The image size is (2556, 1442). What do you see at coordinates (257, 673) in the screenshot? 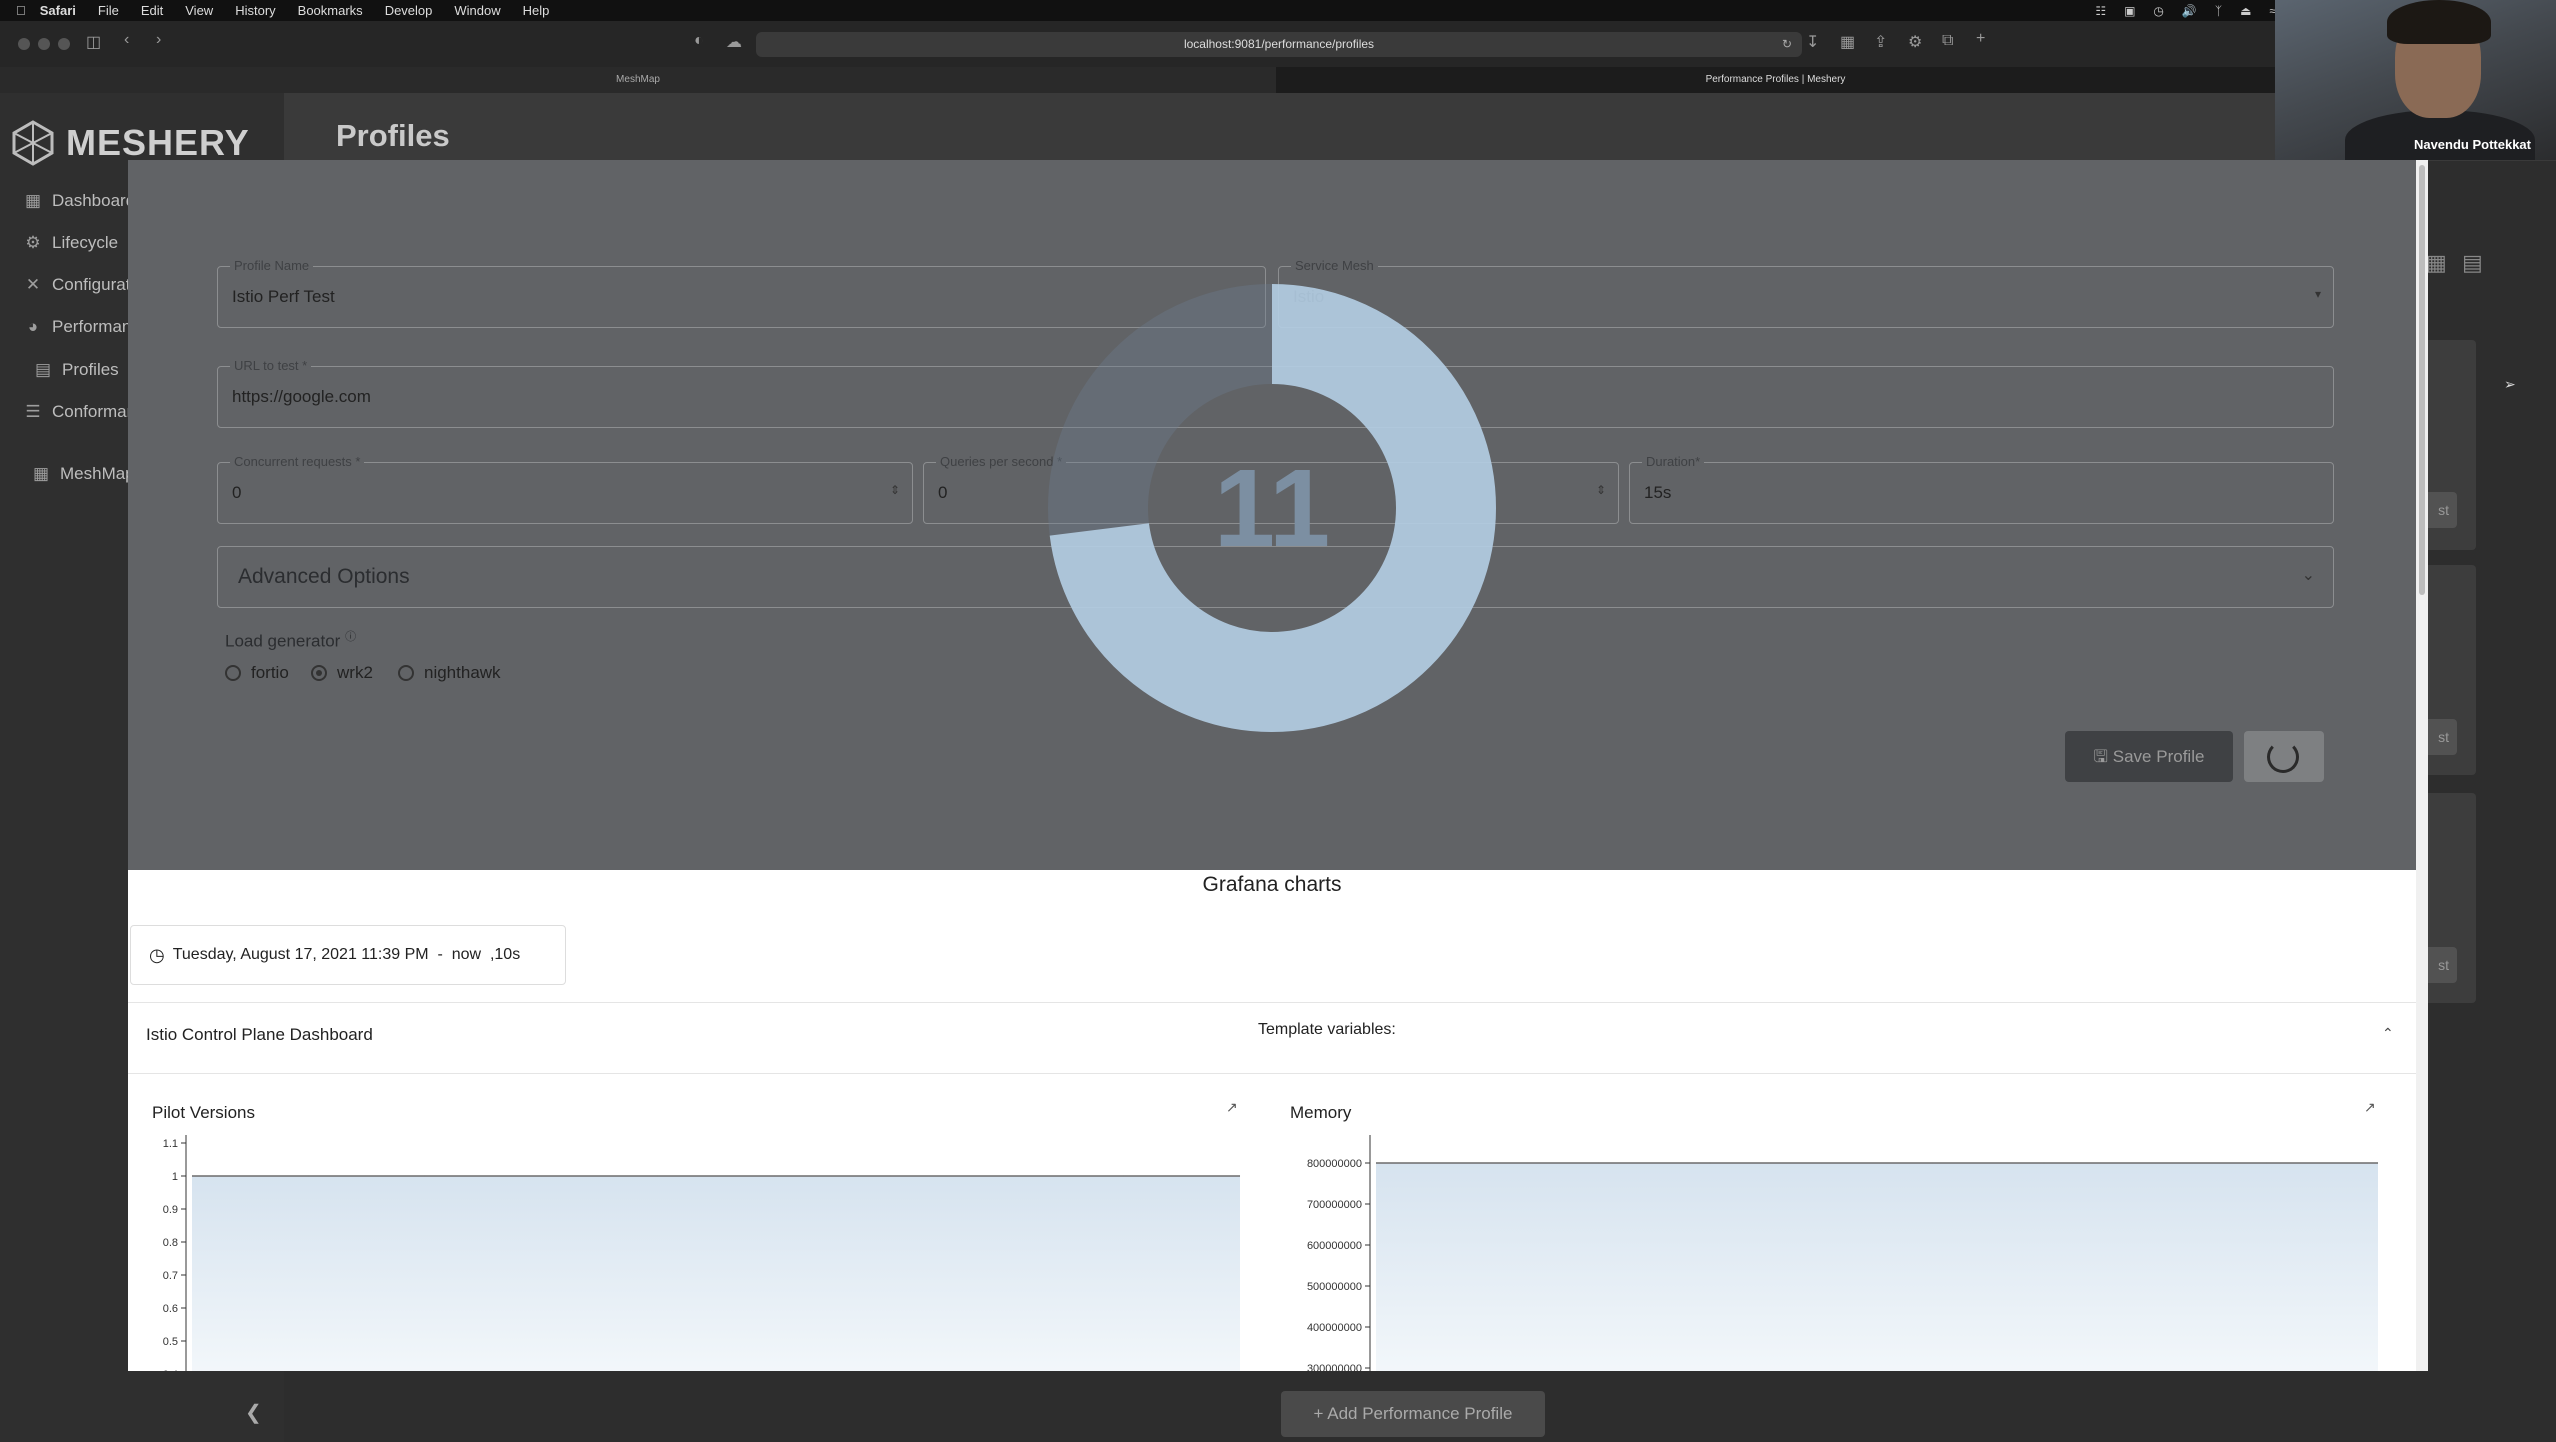
I see `radio-fortio: fortio` at bounding box center [257, 673].